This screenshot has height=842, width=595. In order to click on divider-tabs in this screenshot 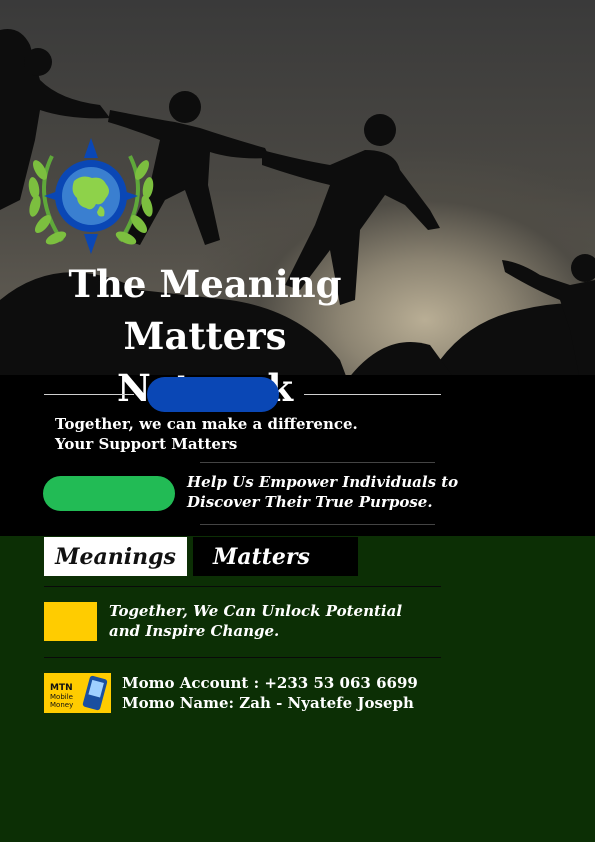, I will do `click(242, 586)`.